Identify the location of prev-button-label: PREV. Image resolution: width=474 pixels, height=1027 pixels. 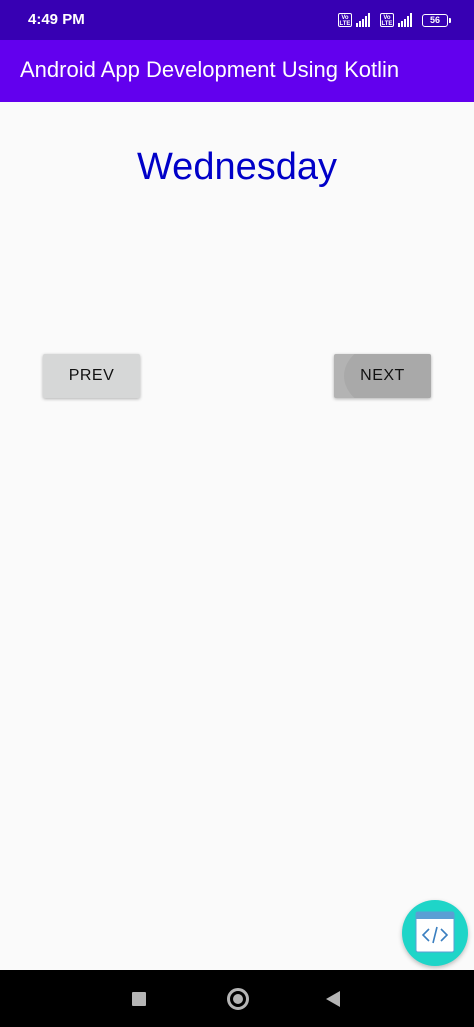
(91, 375).